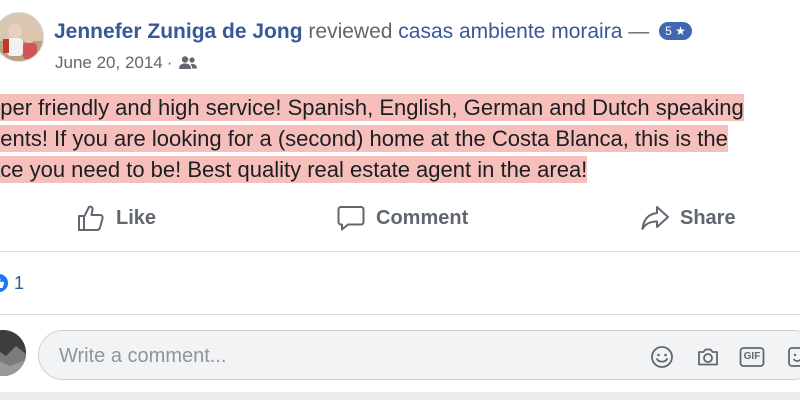  I want to click on rating-value: 5, so click(668, 31).